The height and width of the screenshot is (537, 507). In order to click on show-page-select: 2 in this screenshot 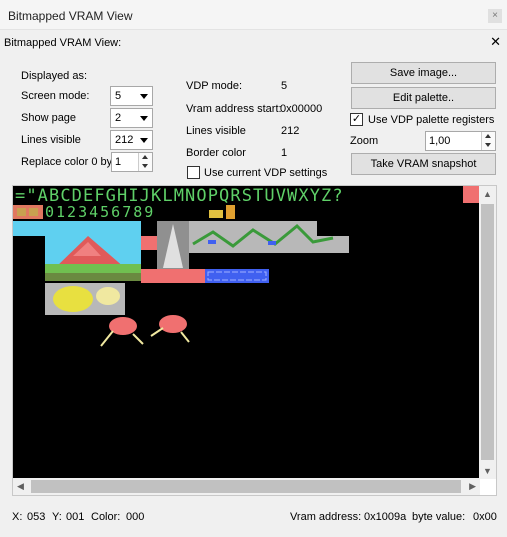, I will do `click(131, 118)`.